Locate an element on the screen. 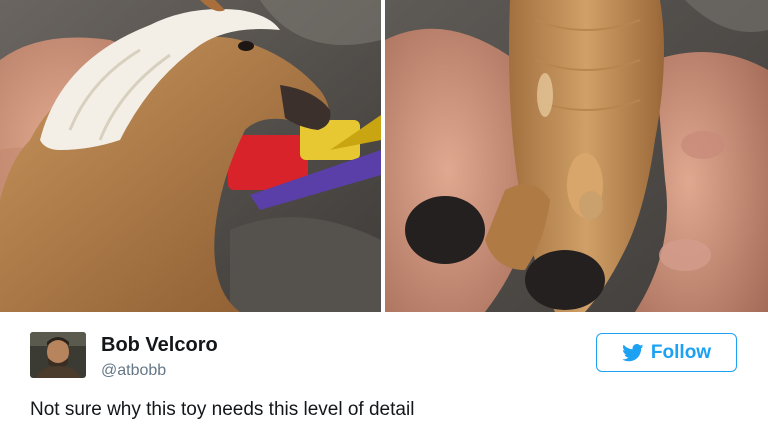  follow-button-label: Follow is located at coordinates (681, 352).